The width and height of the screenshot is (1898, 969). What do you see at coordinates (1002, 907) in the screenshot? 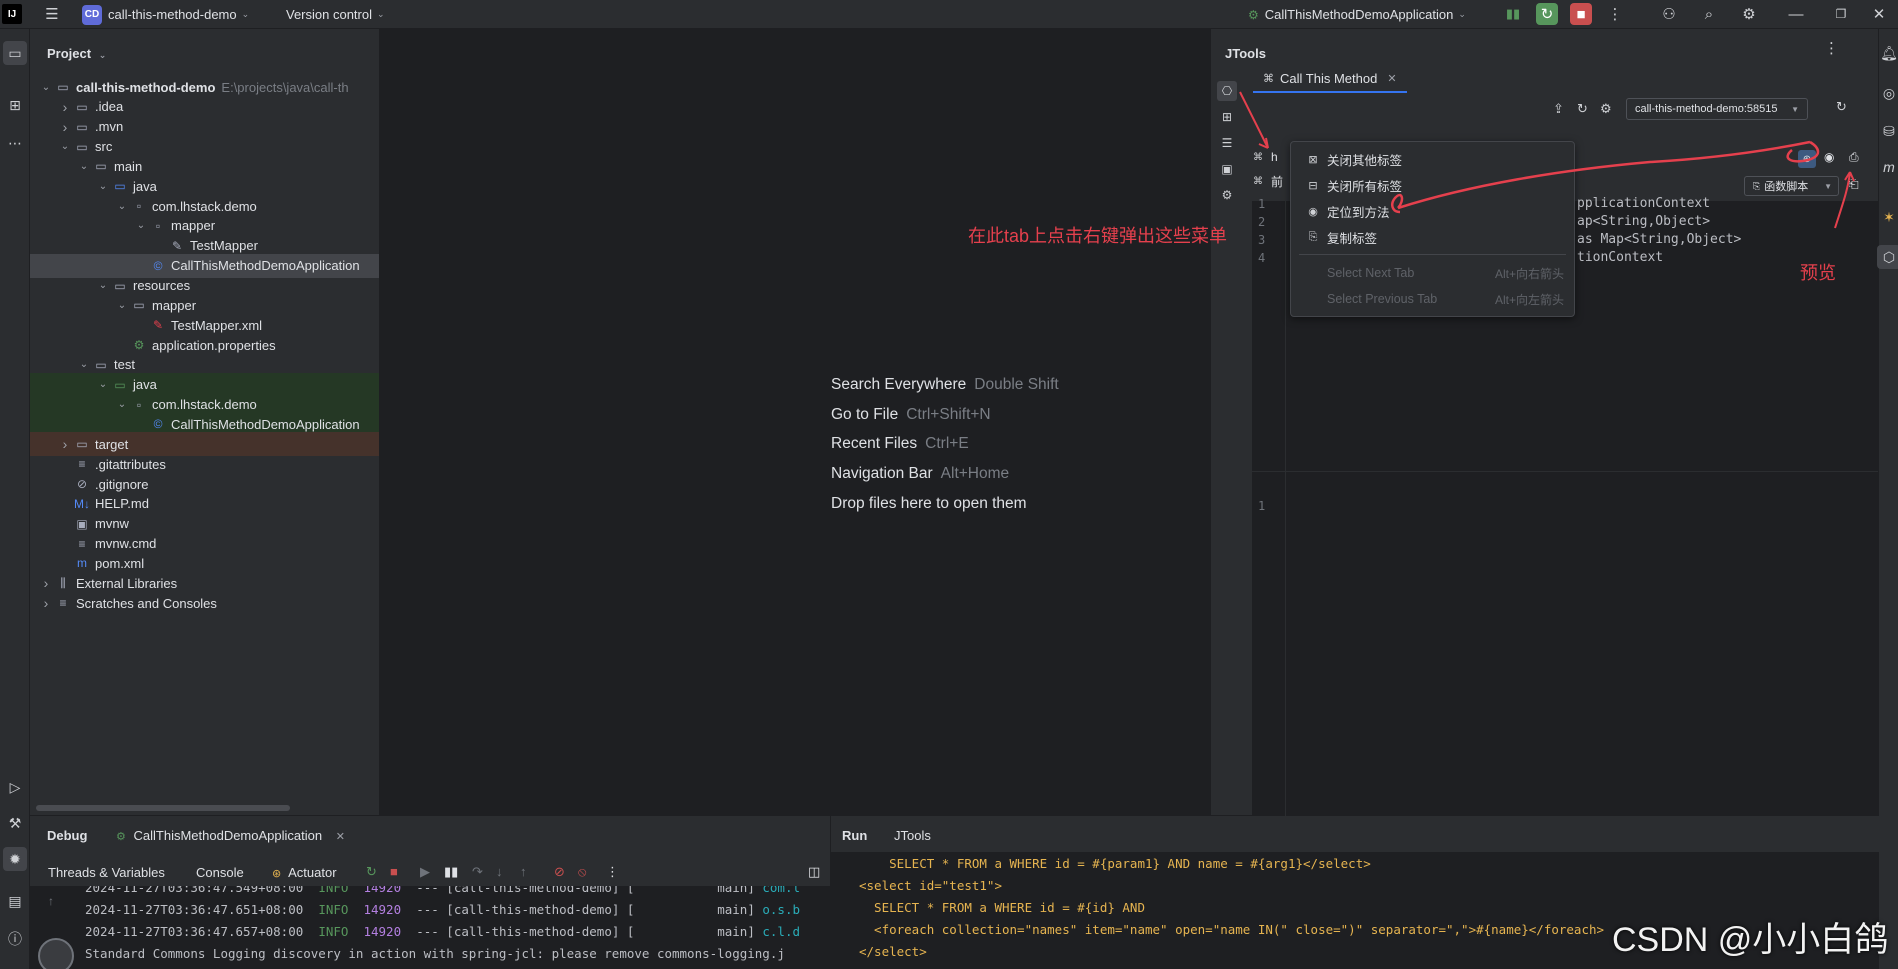
I see `output-line: SELECT * FROM a WHERE id = #{id} AND` at bounding box center [1002, 907].